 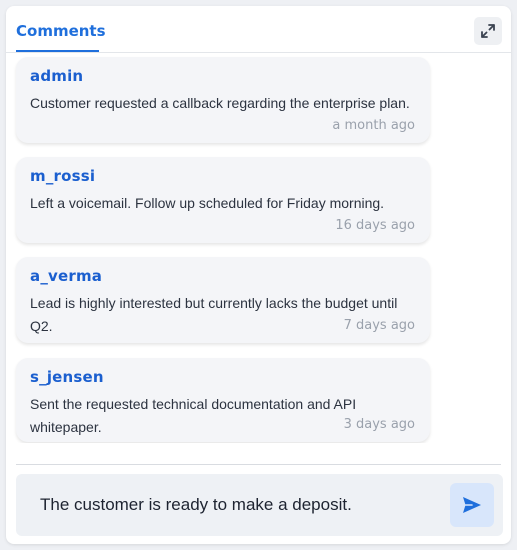 What do you see at coordinates (62, 176) in the screenshot?
I see `comment-author: m_rossi` at bounding box center [62, 176].